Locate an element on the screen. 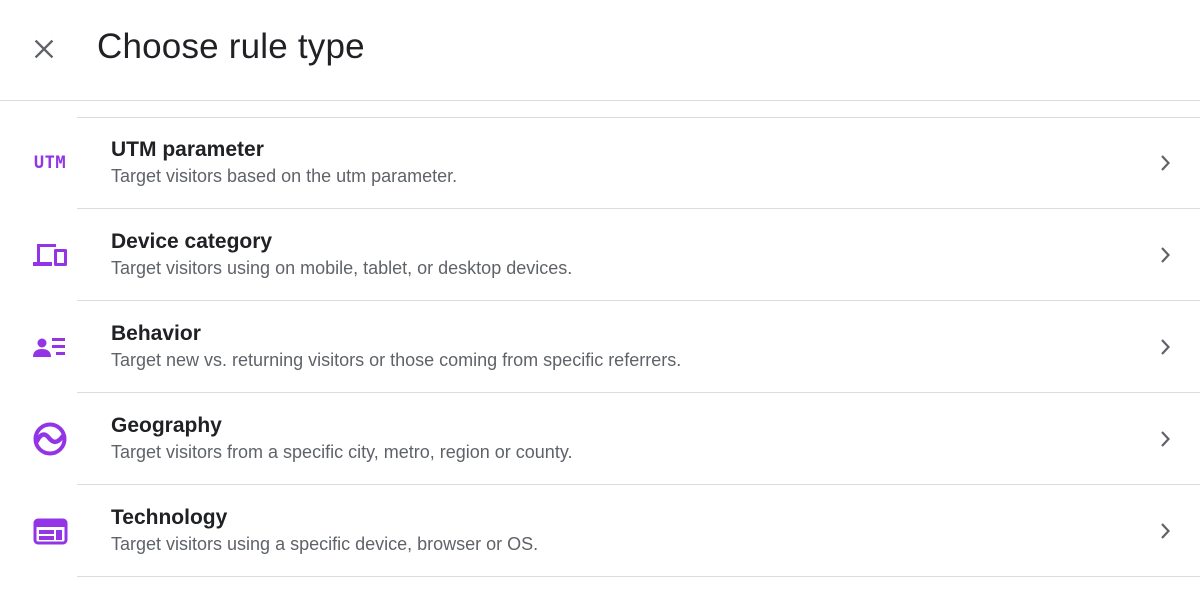 This screenshot has height=589, width=1200. rule-option-label: Behavior is located at coordinates (156, 333).